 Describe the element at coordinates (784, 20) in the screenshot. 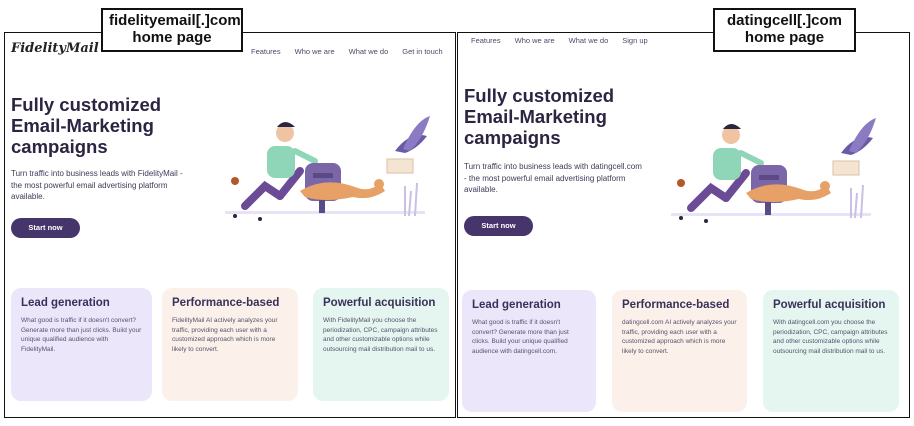

I see `caption-line: datingcell[.]com` at that location.